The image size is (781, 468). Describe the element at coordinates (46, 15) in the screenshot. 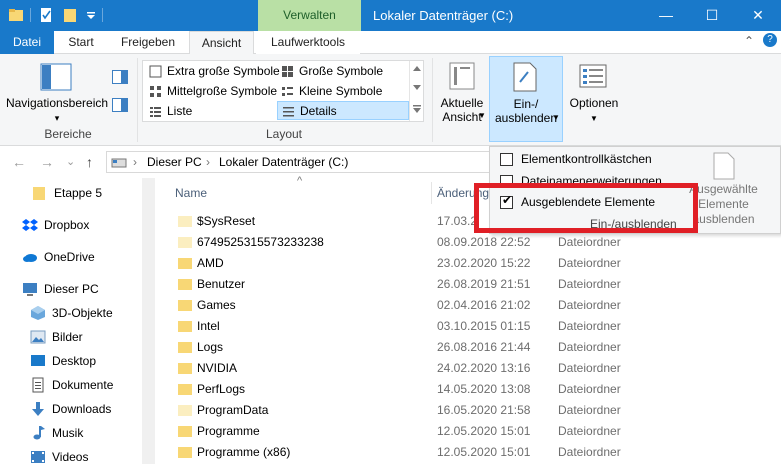

I see `properties-icon` at that location.